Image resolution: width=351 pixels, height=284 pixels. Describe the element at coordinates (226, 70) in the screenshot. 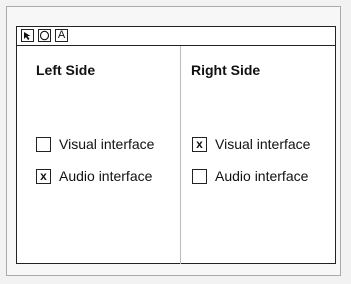

I see `right-side-heading: Right Side` at that location.